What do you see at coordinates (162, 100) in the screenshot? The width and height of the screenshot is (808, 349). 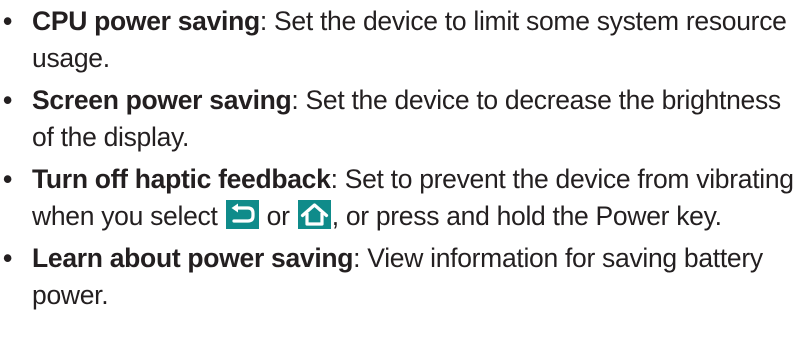 I see `term-screen-power-saving: Screen power saving` at bounding box center [162, 100].